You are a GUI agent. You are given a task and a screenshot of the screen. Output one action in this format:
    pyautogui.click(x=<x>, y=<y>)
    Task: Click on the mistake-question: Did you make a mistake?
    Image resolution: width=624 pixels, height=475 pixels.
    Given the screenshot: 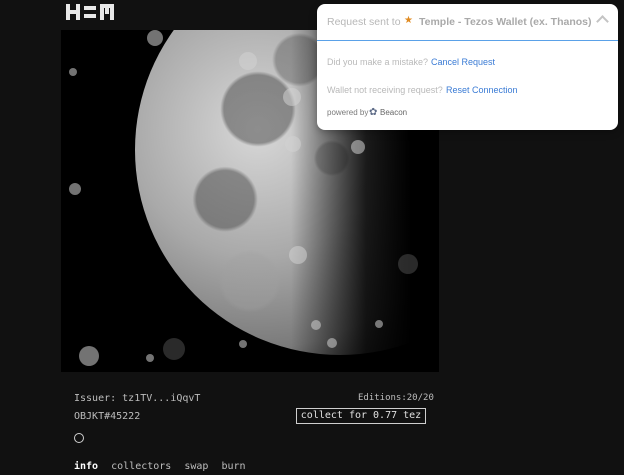 What is the action you would take?
    pyautogui.click(x=378, y=62)
    